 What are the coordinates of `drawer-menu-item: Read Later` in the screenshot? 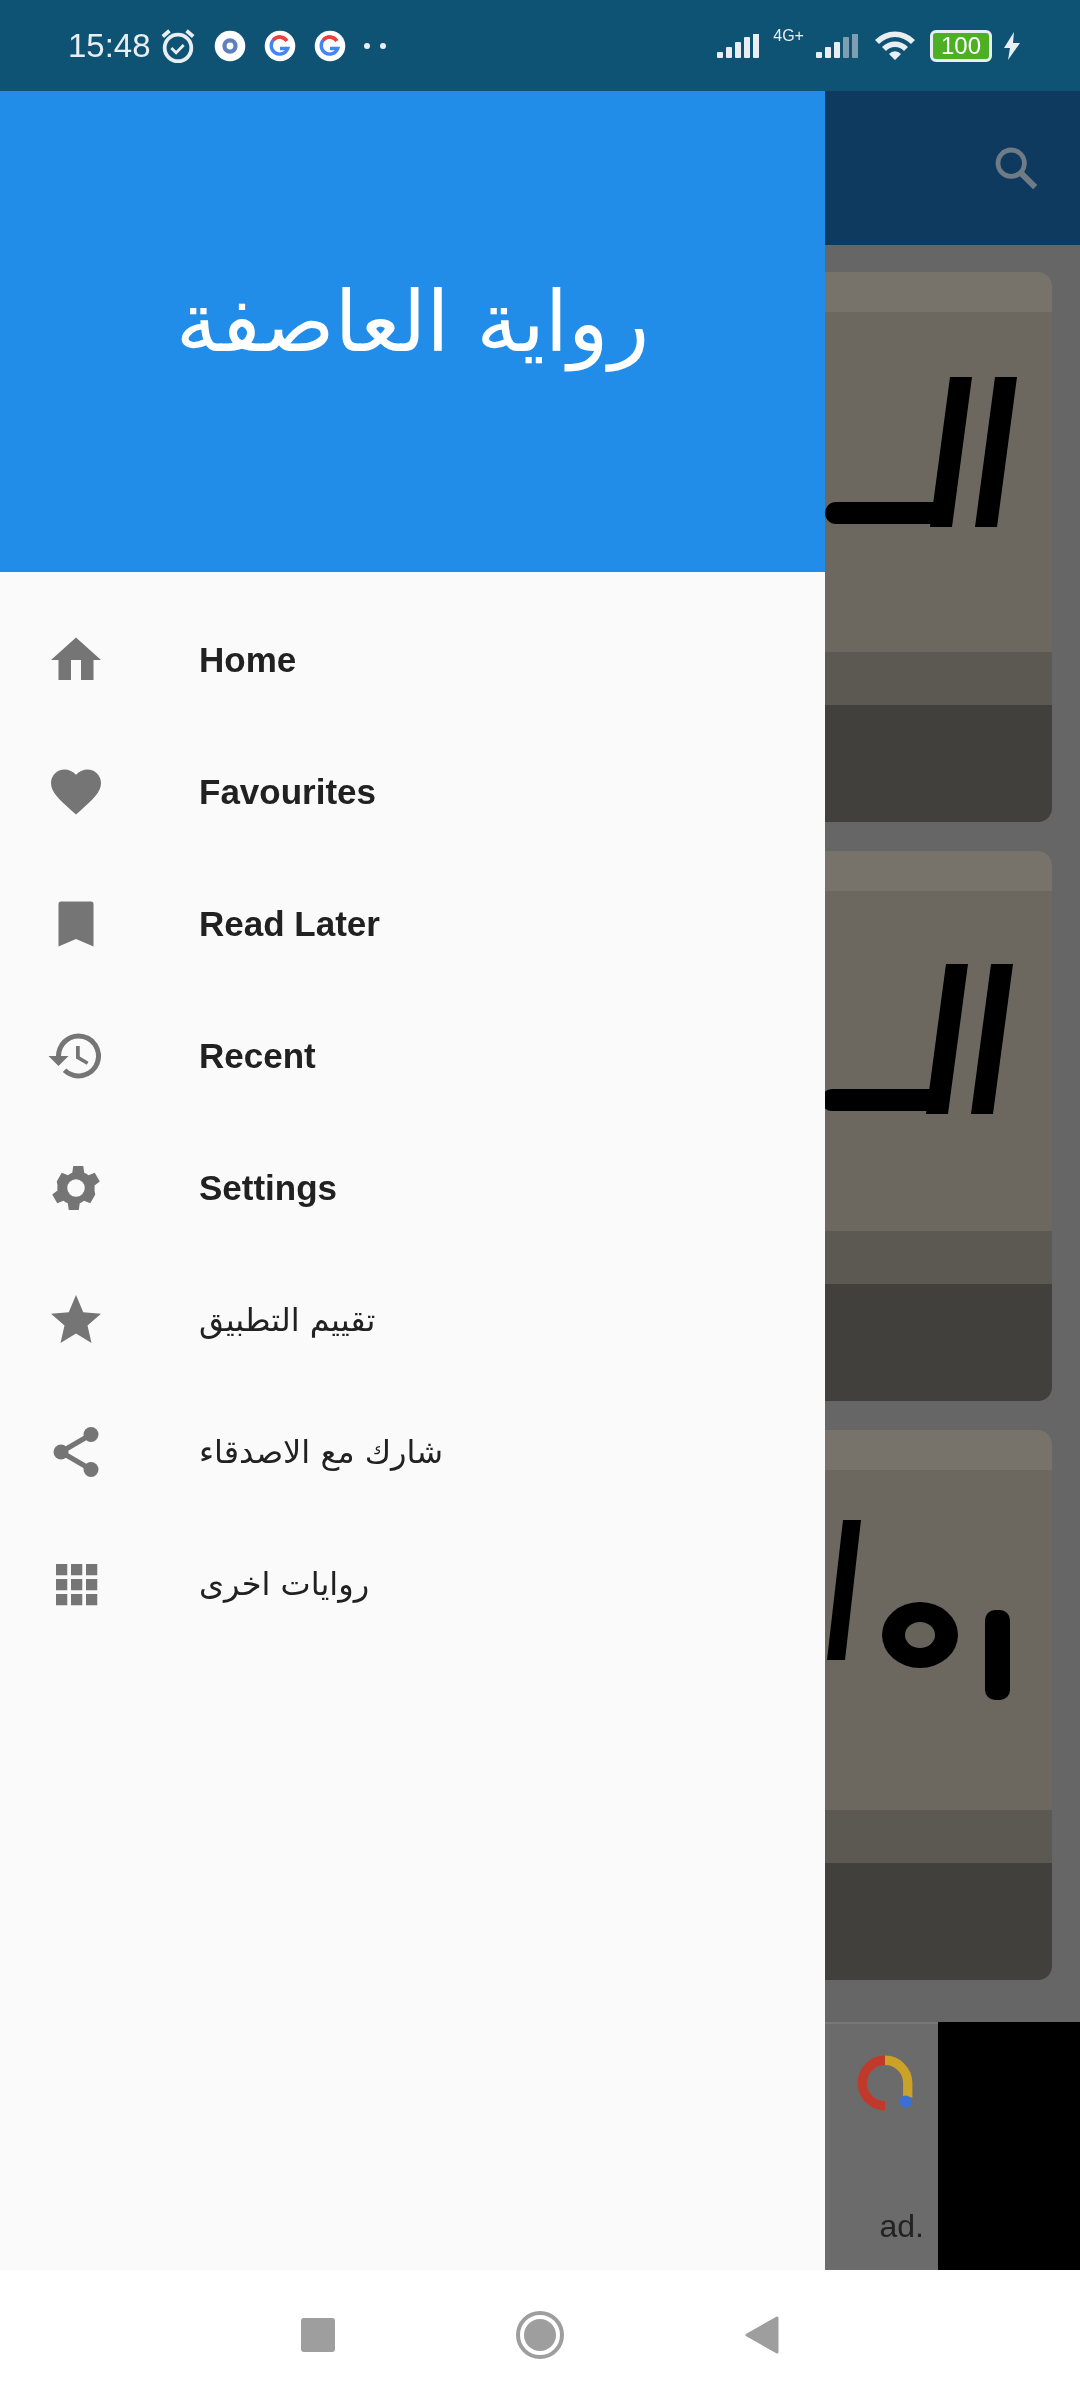 It's located at (412, 924).